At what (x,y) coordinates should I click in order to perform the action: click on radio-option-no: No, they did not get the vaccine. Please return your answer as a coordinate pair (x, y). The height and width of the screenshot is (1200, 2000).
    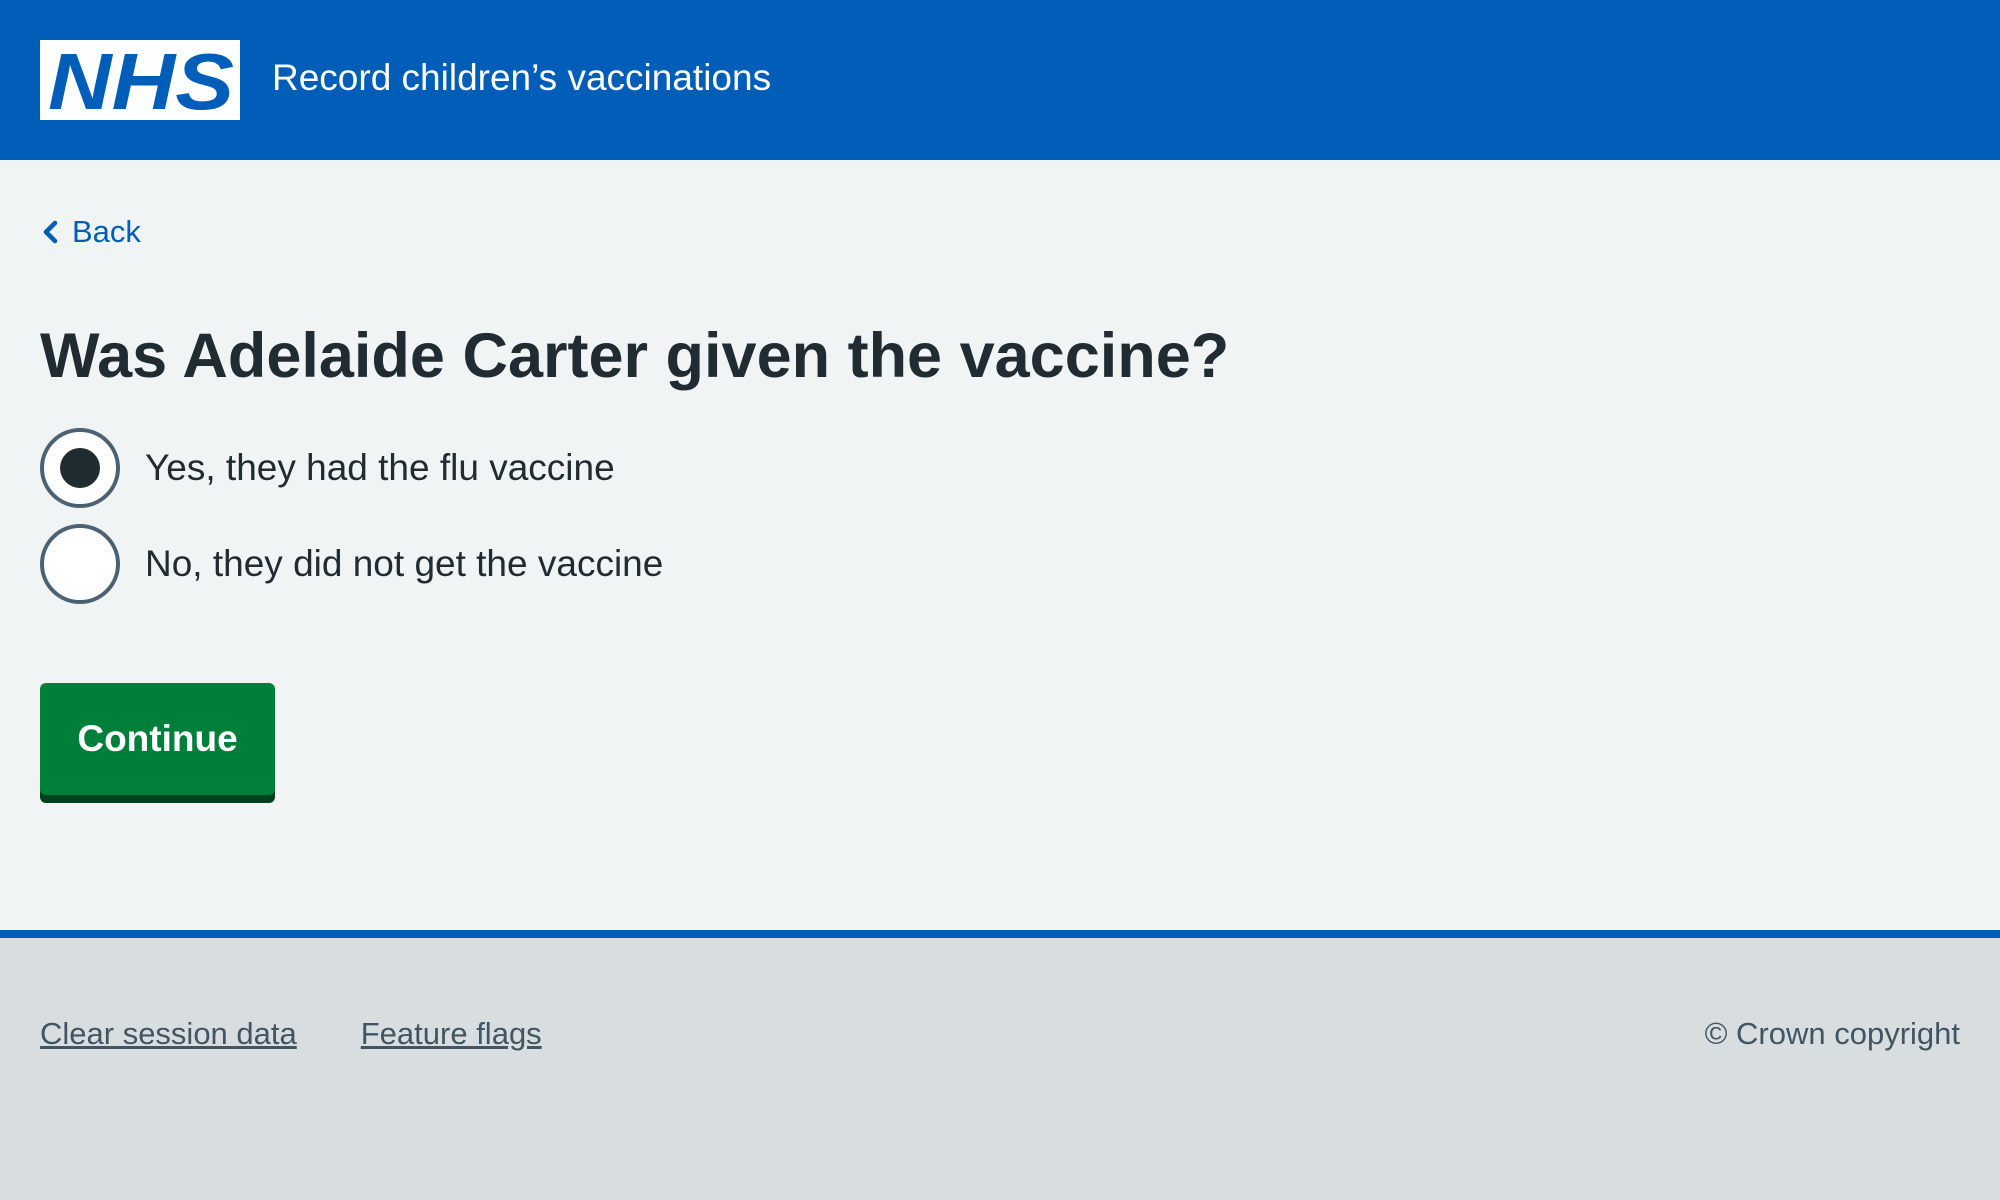
    Looking at the image, I should click on (640, 564).